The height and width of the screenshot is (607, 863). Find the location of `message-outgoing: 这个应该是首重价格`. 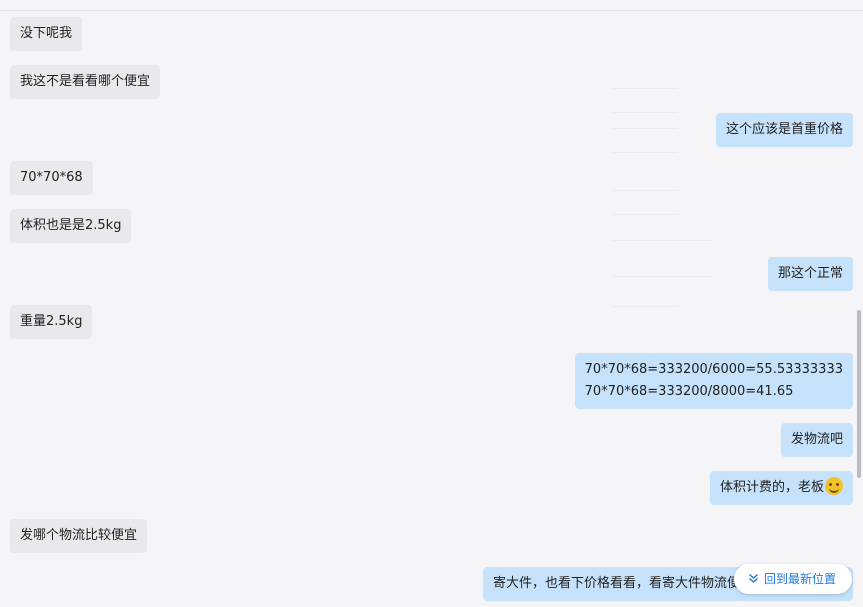

message-outgoing: 这个应该是首重价格 is located at coordinates (784, 130).